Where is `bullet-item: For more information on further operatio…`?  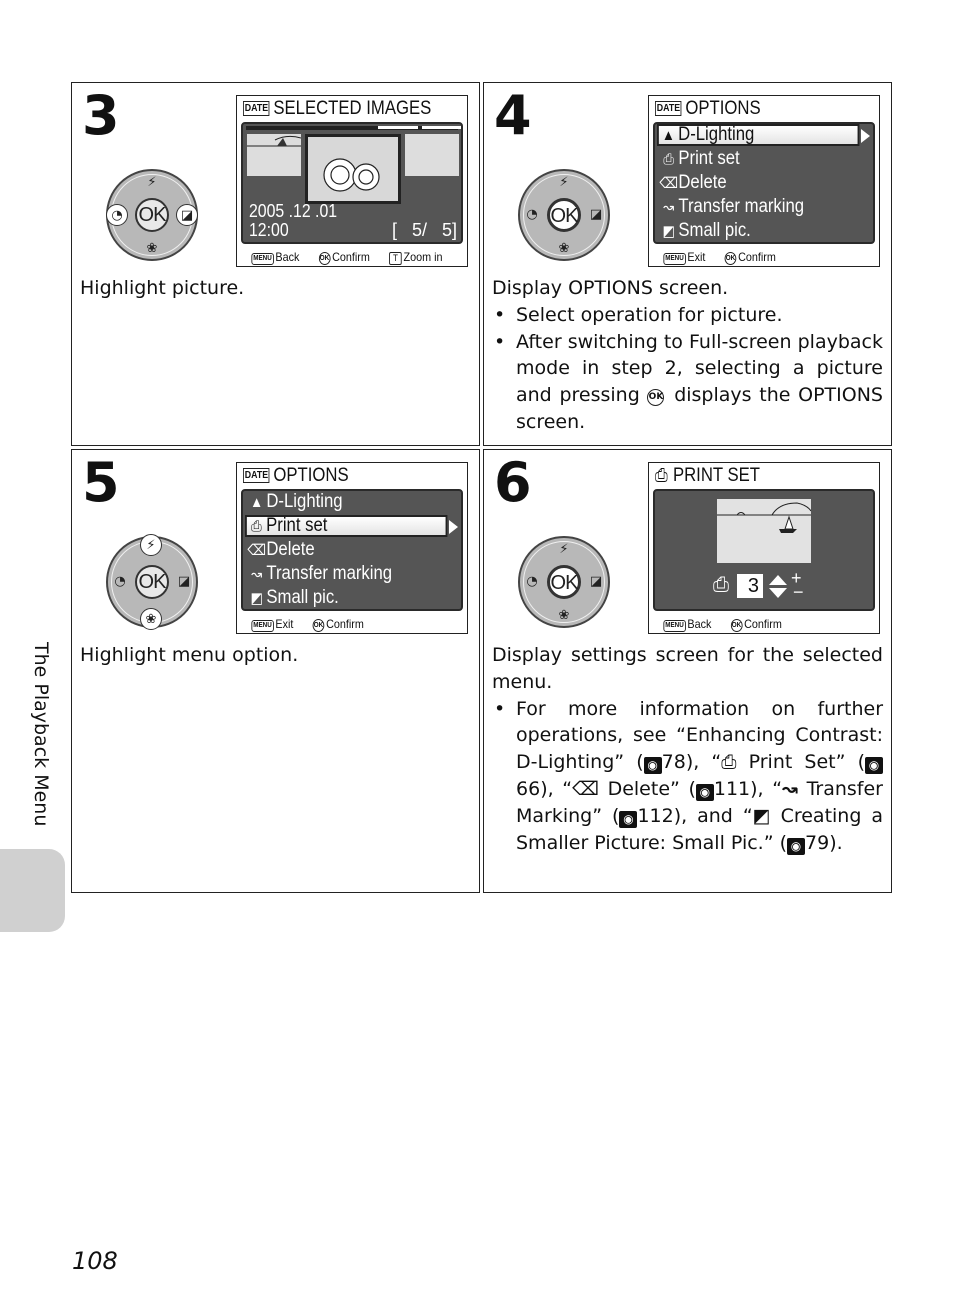
bullet-item: For more information on further operatio… is located at coordinates (687, 776).